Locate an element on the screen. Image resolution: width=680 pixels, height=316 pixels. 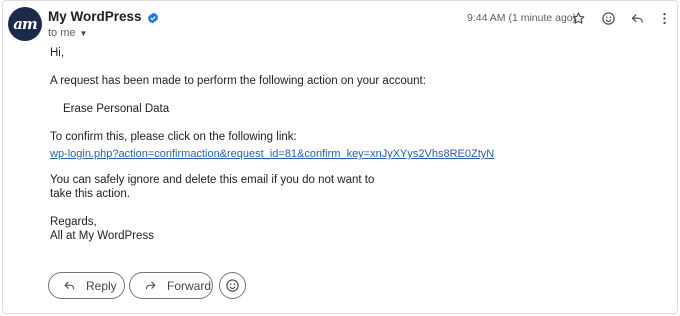
email-ignore-line-2: take this action. is located at coordinates (90, 194).